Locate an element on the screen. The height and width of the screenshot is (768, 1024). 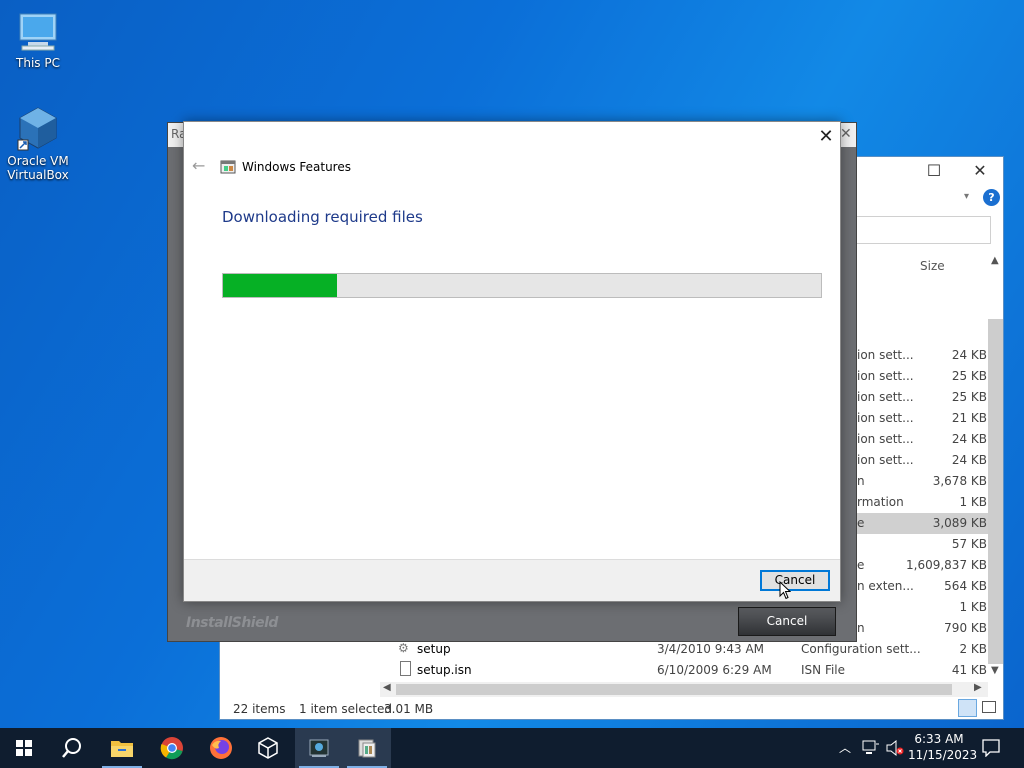
volume-muted-icon is located at coordinates (895, 748).